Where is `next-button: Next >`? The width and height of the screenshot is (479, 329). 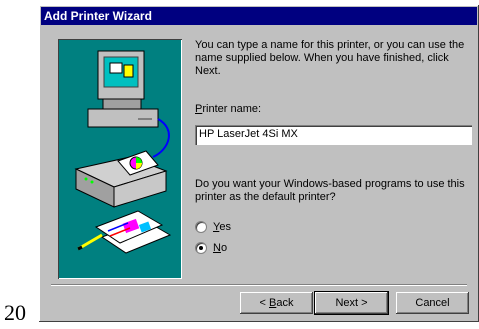
next-button: Next > is located at coordinates (351, 303).